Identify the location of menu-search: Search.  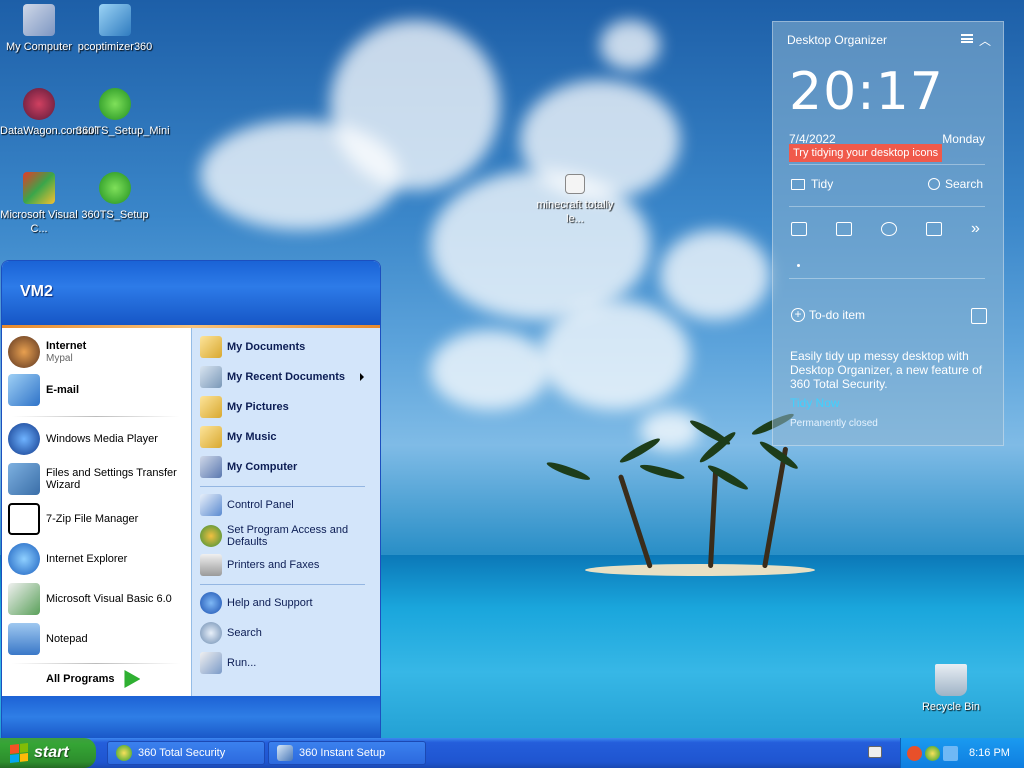
(231, 633).